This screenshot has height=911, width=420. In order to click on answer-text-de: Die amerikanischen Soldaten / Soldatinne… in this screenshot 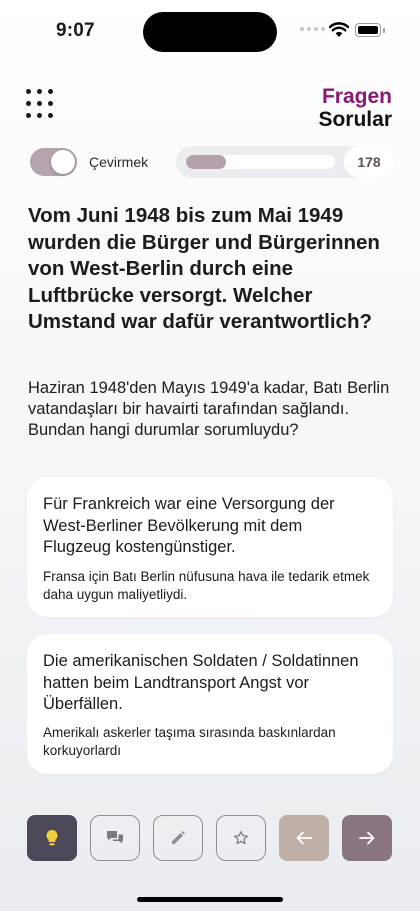, I will do `click(201, 682)`.